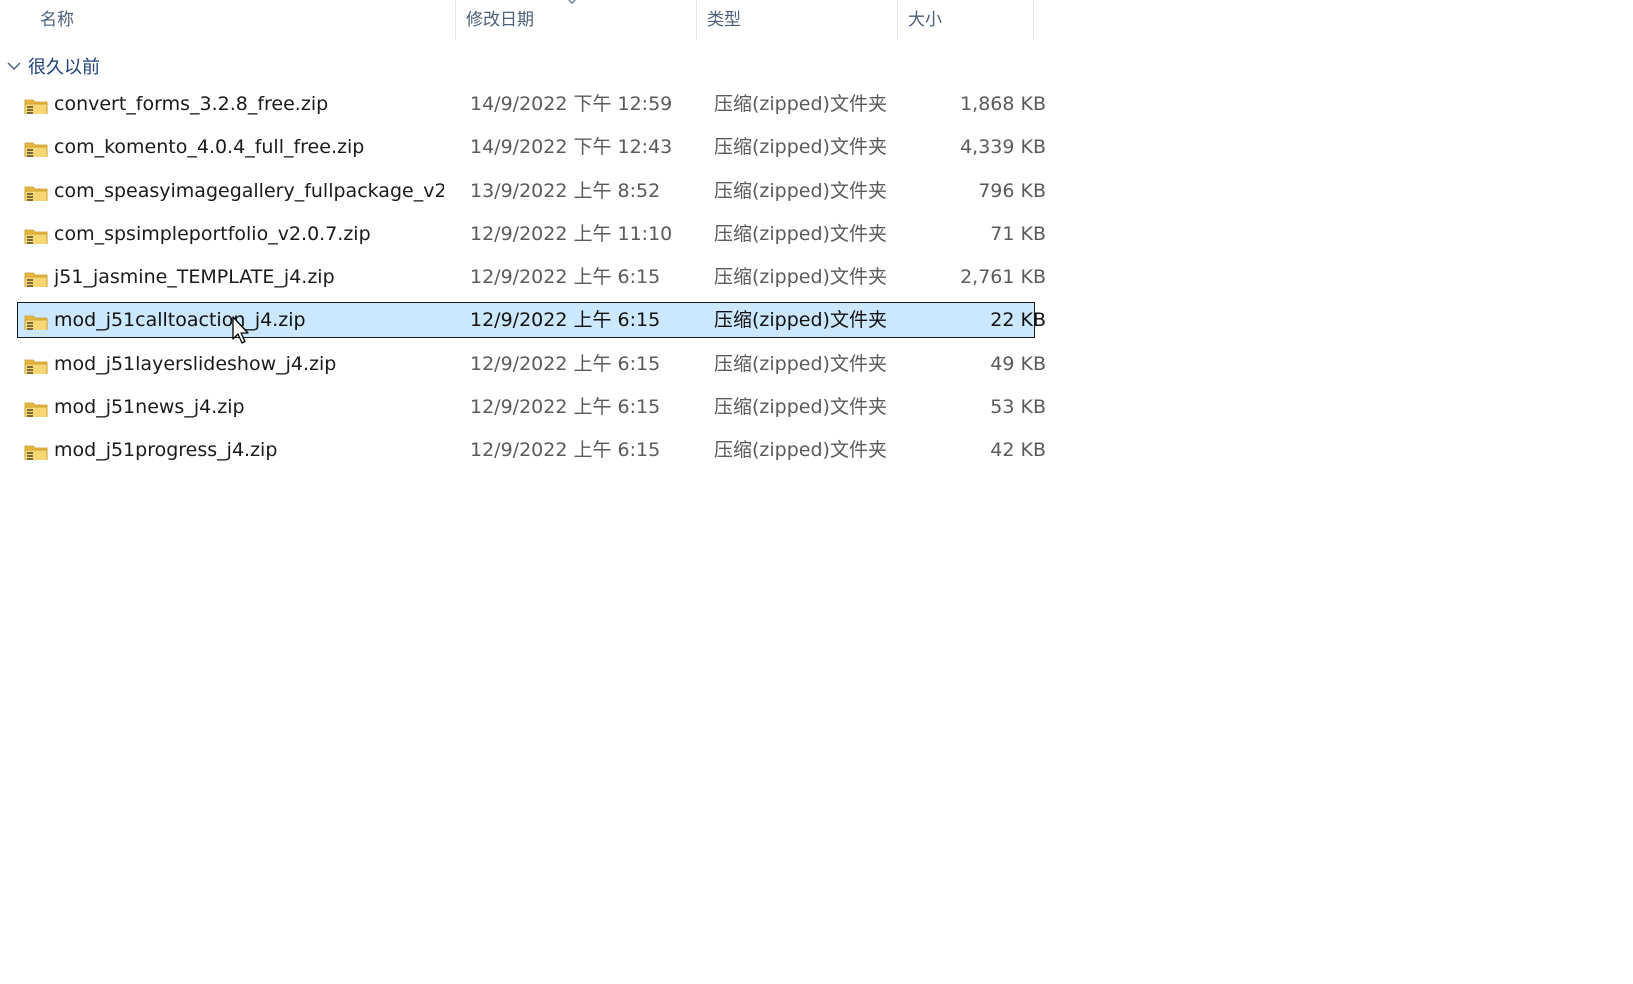 The height and width of the screenshot is (984, 1633). Describe the element at coordinates (194, 277) in the screenshot. I see `file-name: j51_jasmine_TEMPLATE_j4.zip` at that location.